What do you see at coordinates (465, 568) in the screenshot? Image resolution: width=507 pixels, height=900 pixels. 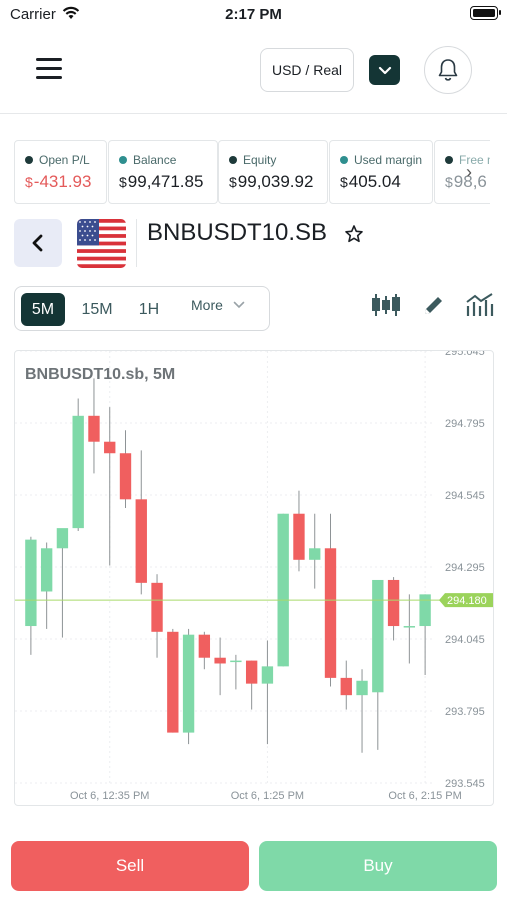 I see `y-tick-label: 294.295` at bounding box center [465, 568].